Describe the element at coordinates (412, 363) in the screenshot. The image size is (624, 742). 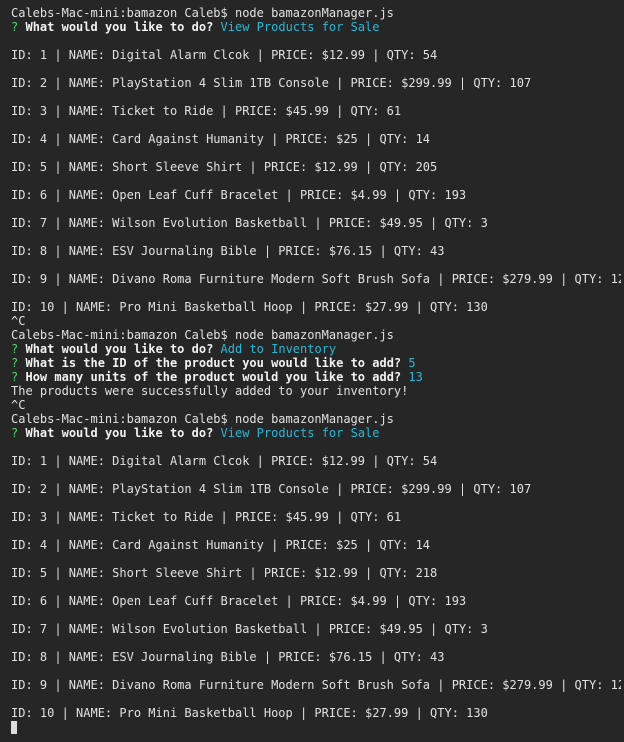
I see `prompt-answer: 5` at that location.